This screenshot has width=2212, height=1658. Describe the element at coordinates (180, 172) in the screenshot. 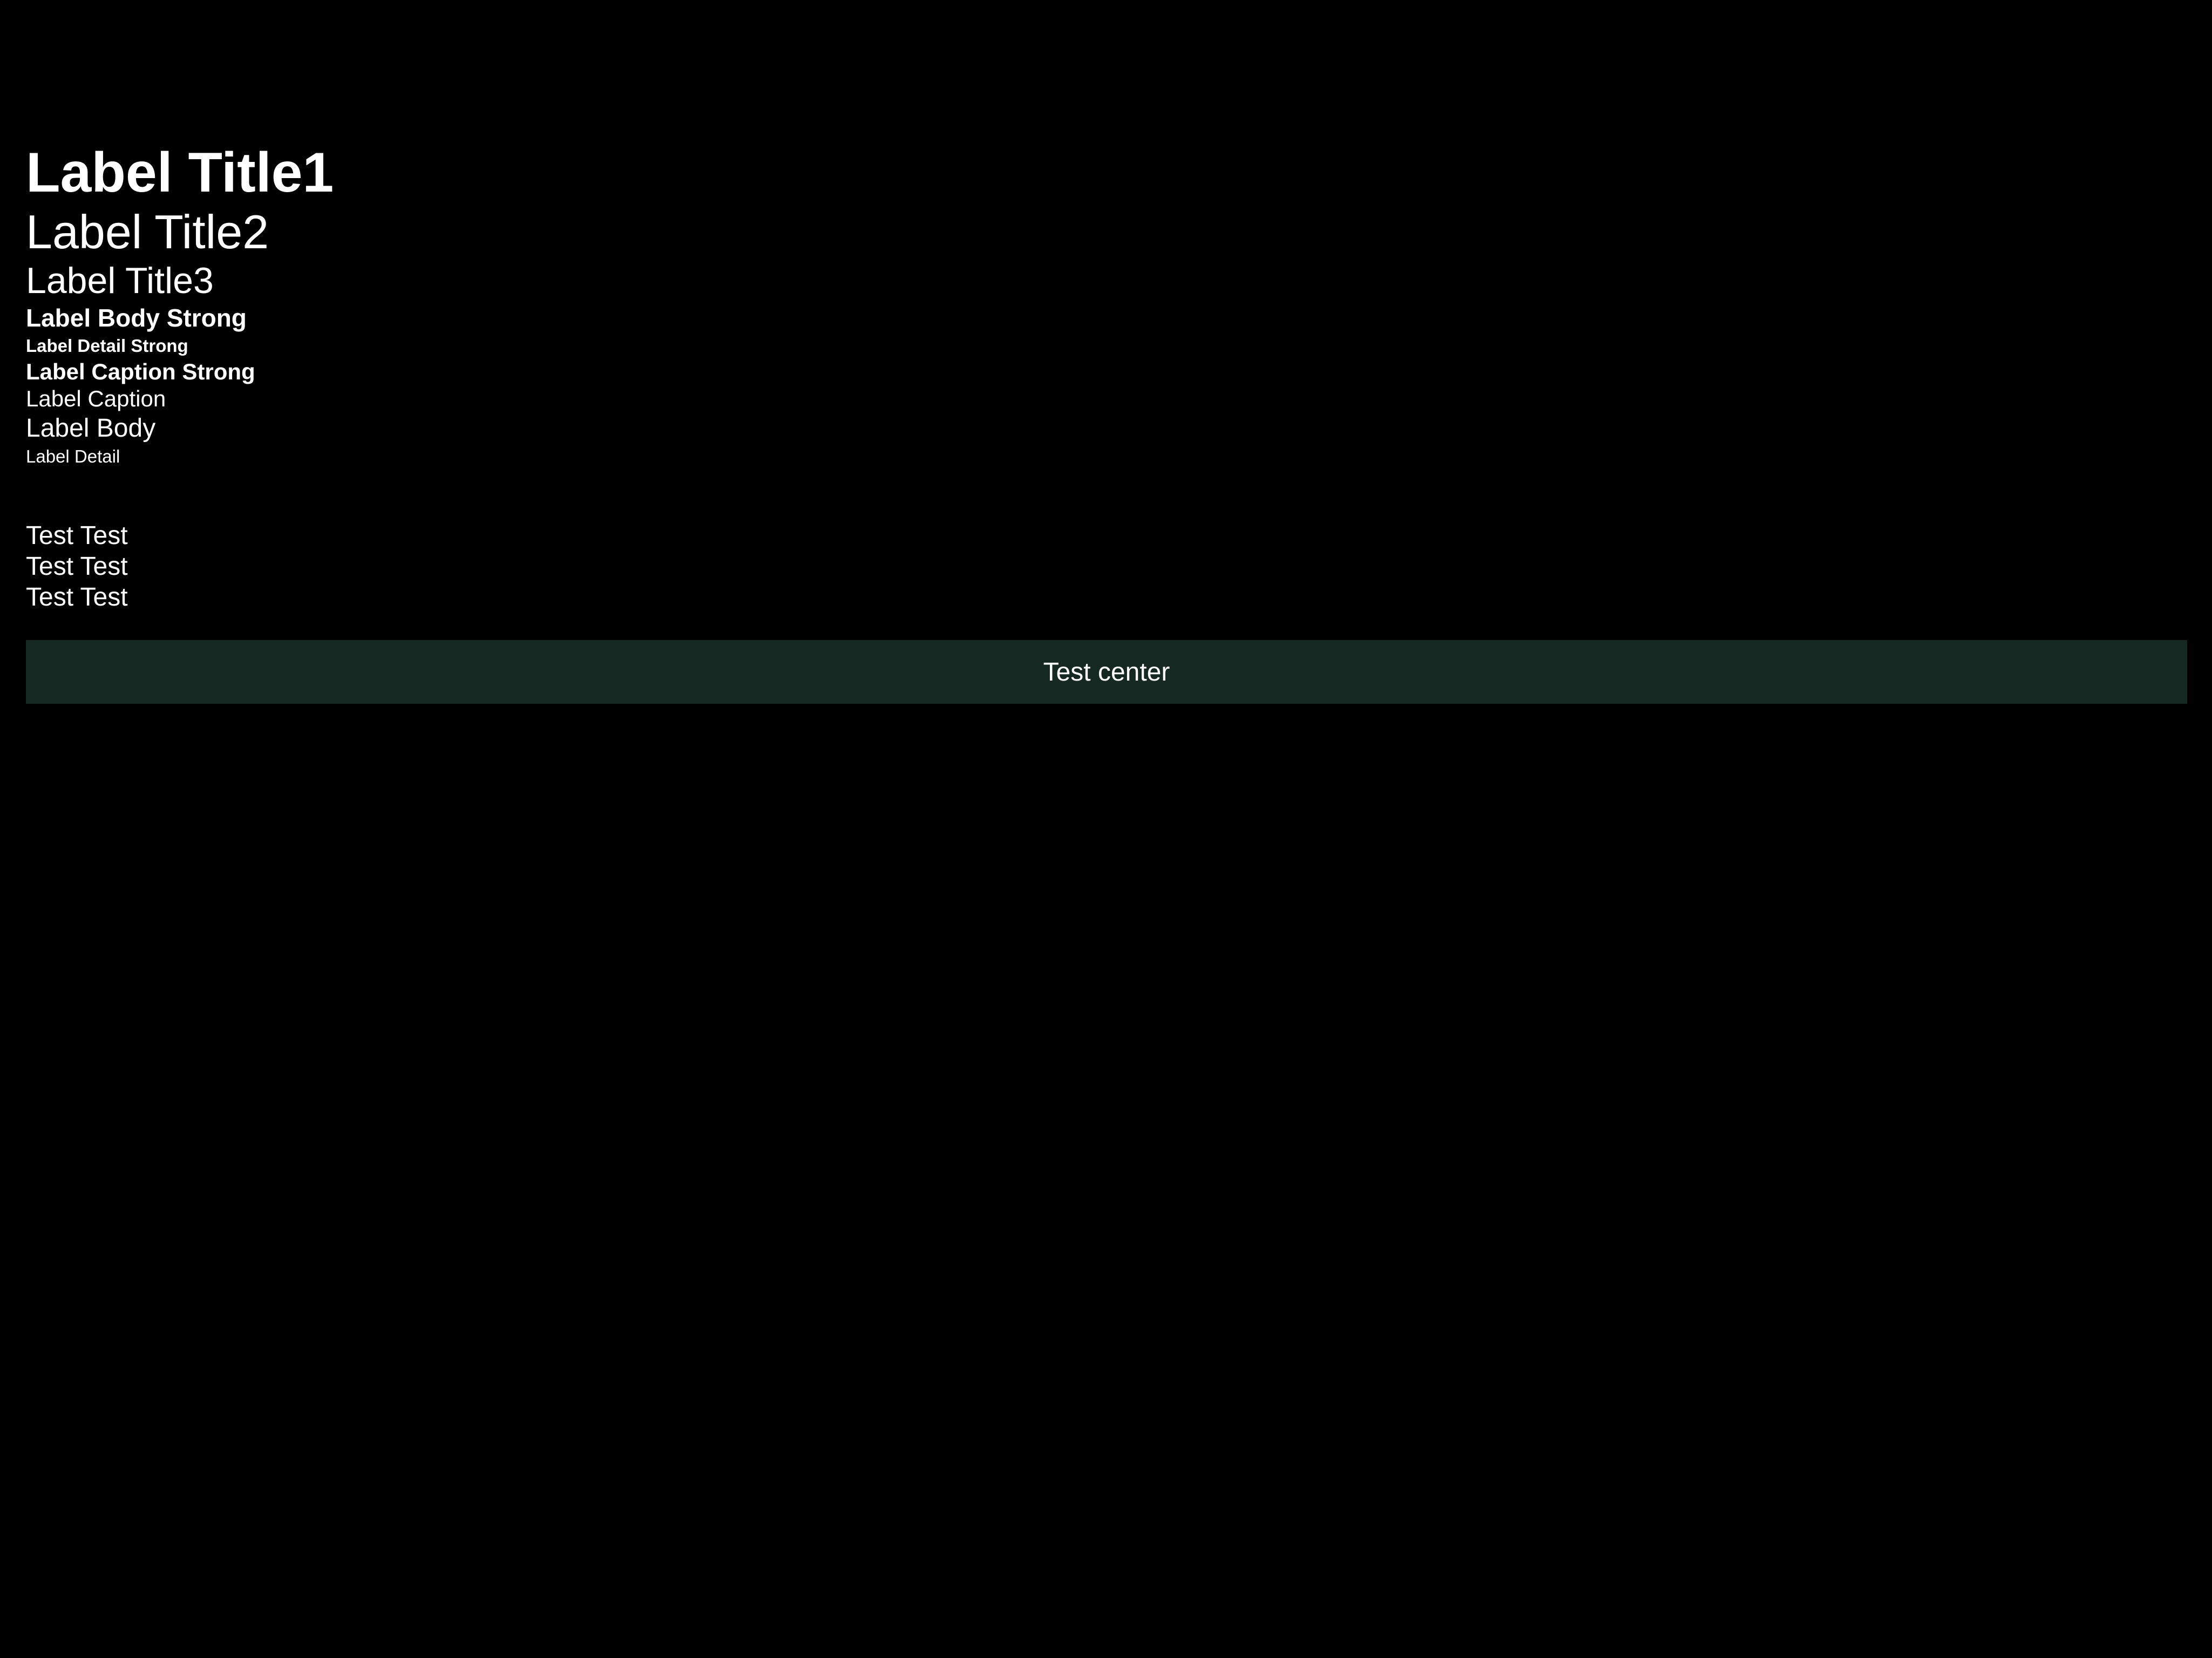

I see `label-title1: Label Title1` at that location.